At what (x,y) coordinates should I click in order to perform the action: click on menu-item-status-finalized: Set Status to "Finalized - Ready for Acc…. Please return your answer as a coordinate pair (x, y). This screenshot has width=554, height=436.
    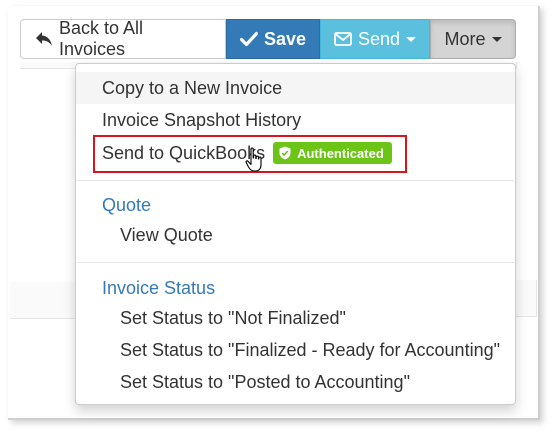
    Looking at the image, I should click on (295, 350).